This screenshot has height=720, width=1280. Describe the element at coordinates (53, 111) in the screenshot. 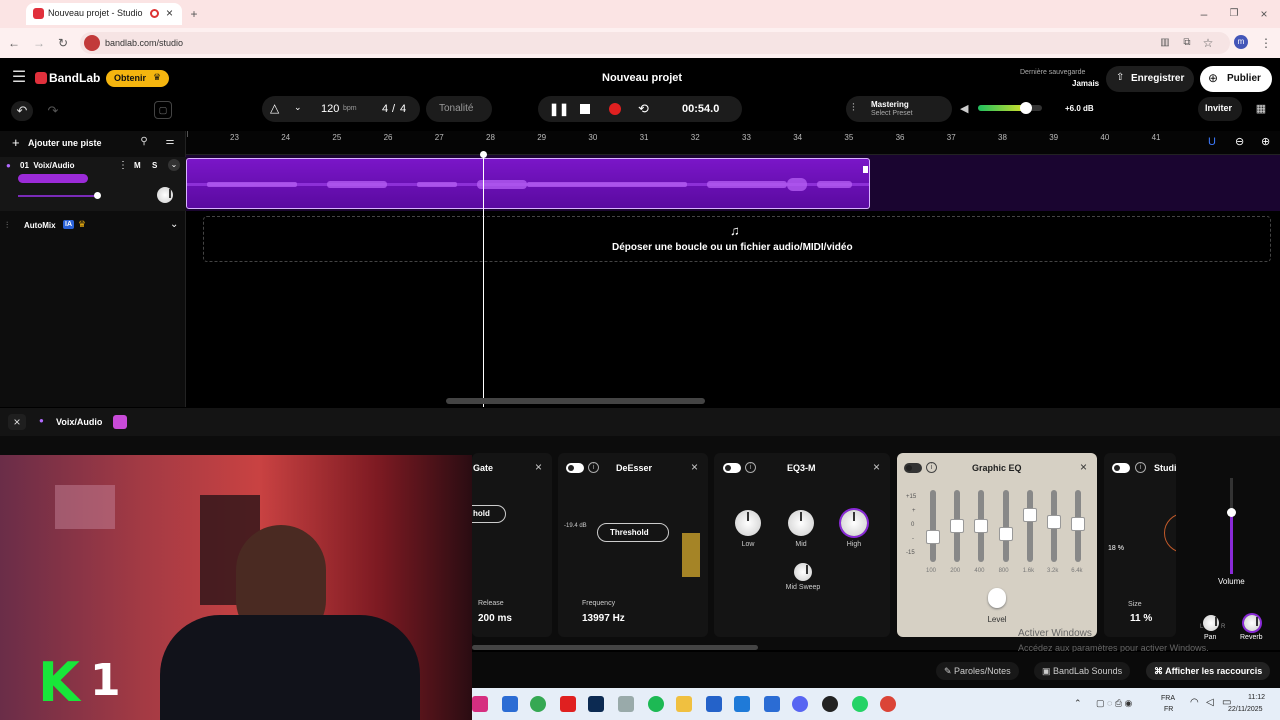

I see `redo-icon: ↷` at that location.